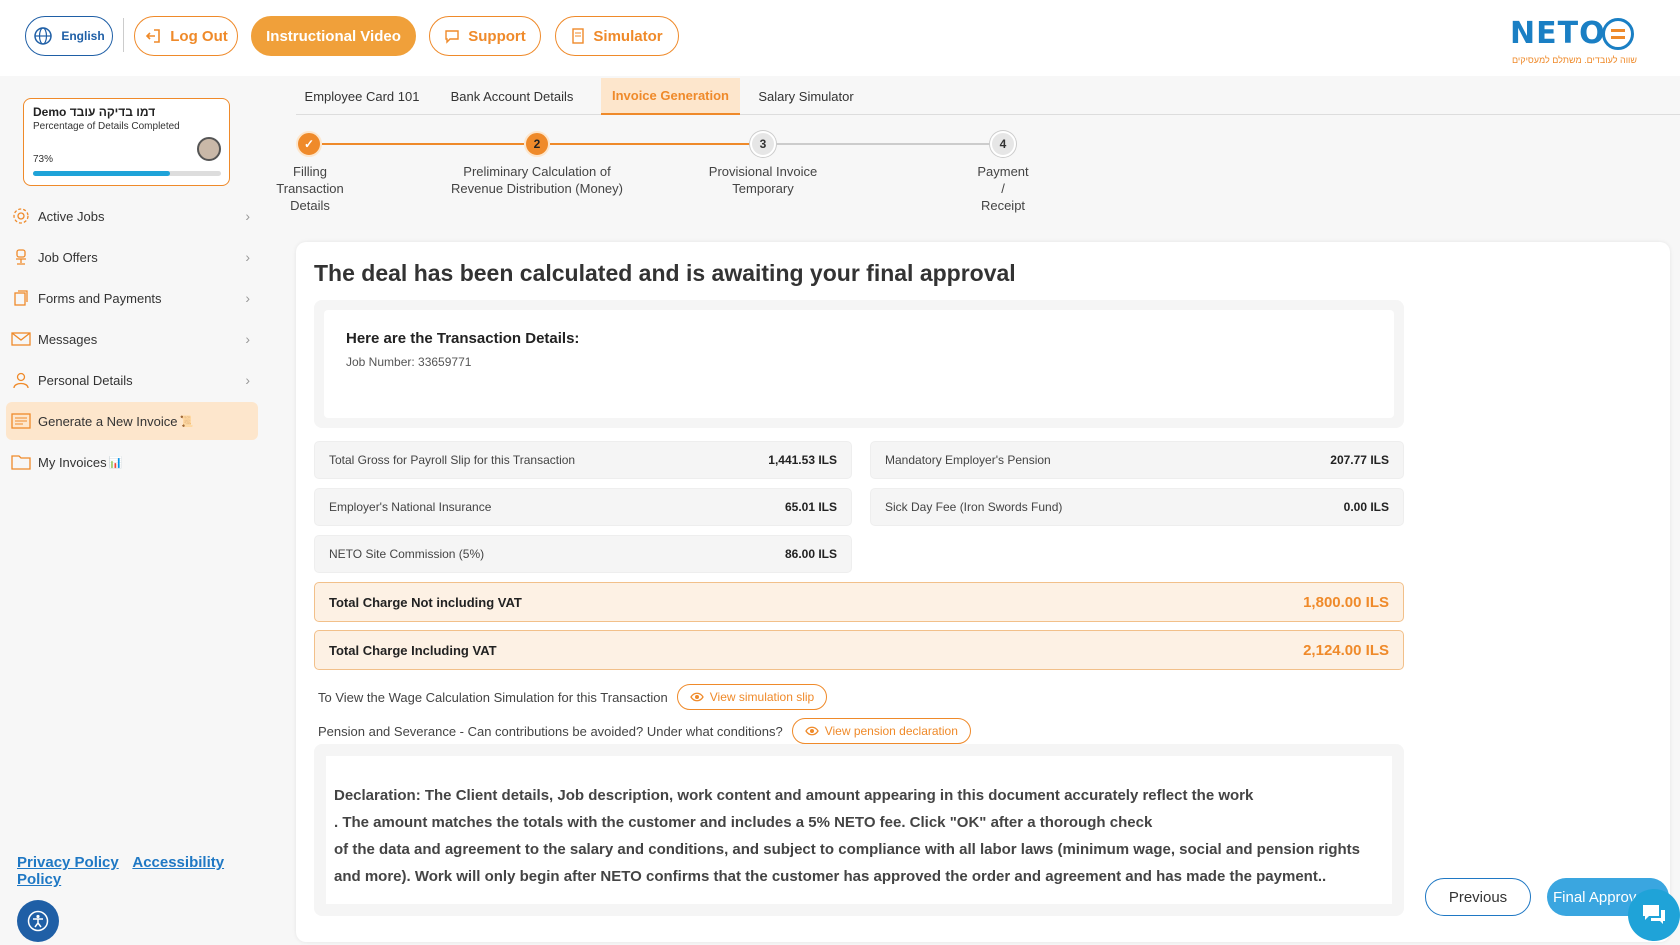 The image size is (1680, 945). Describe the element at coordinates (38, 921) in the screenshot. I see `accessibility-button` at that location.